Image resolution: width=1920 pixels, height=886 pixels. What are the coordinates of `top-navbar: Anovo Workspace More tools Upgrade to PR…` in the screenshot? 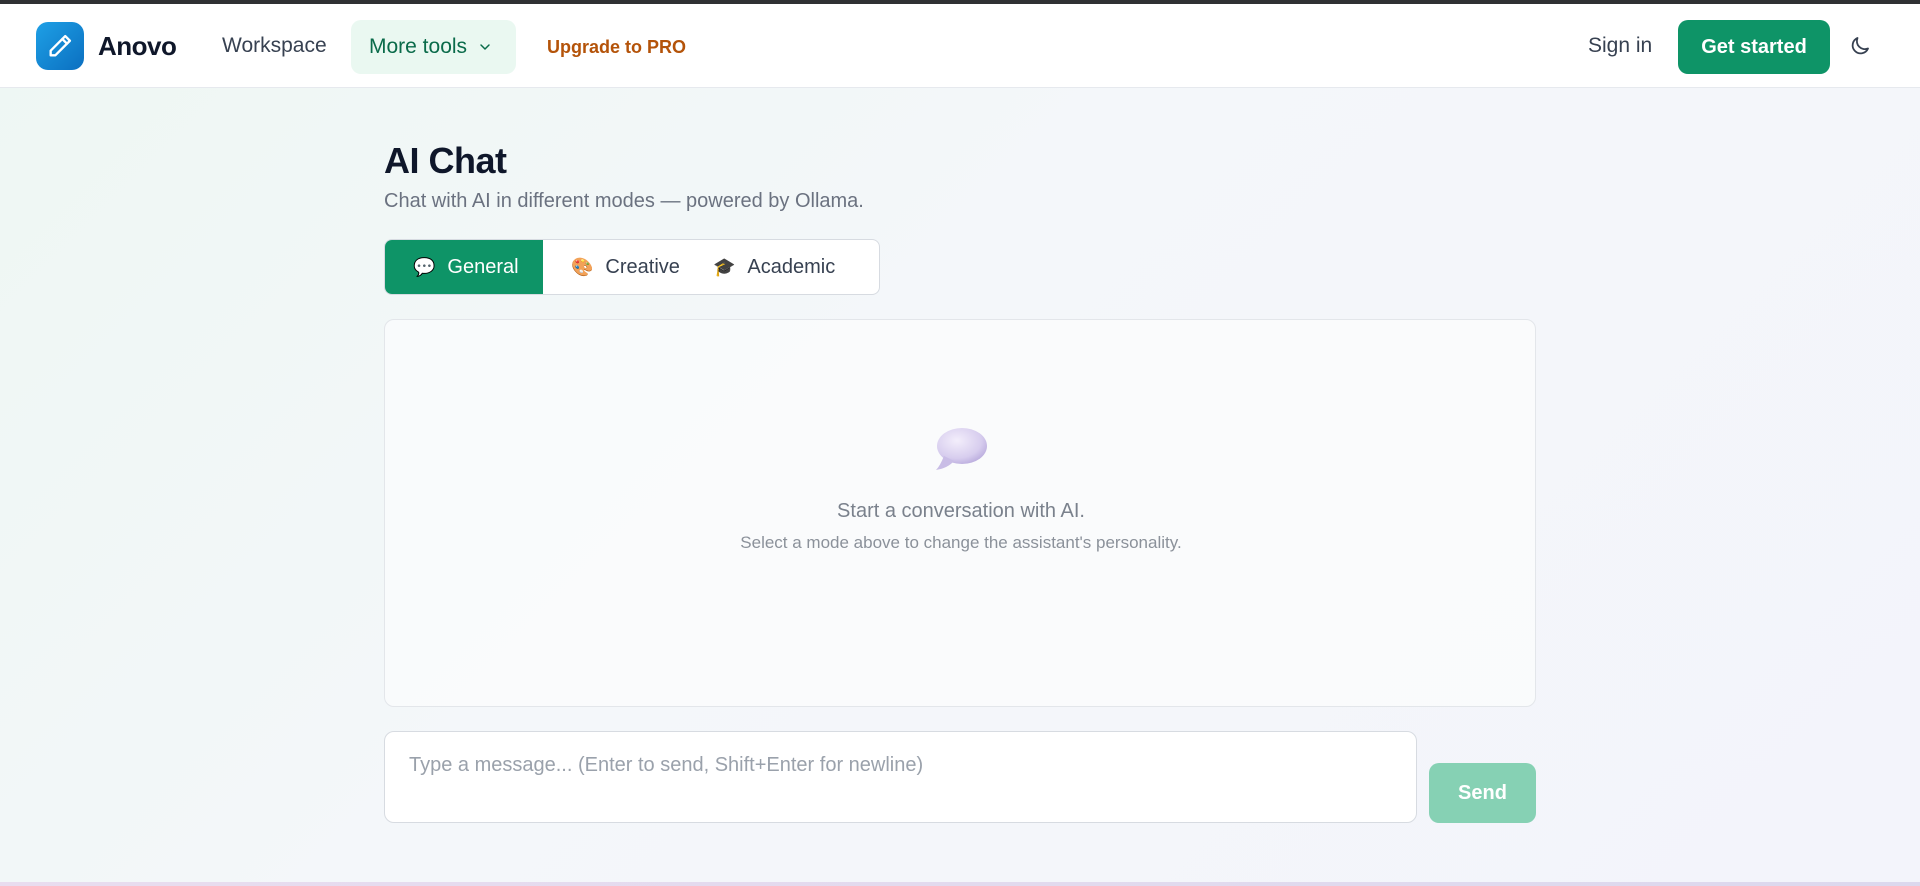 It's located at (960, 46).